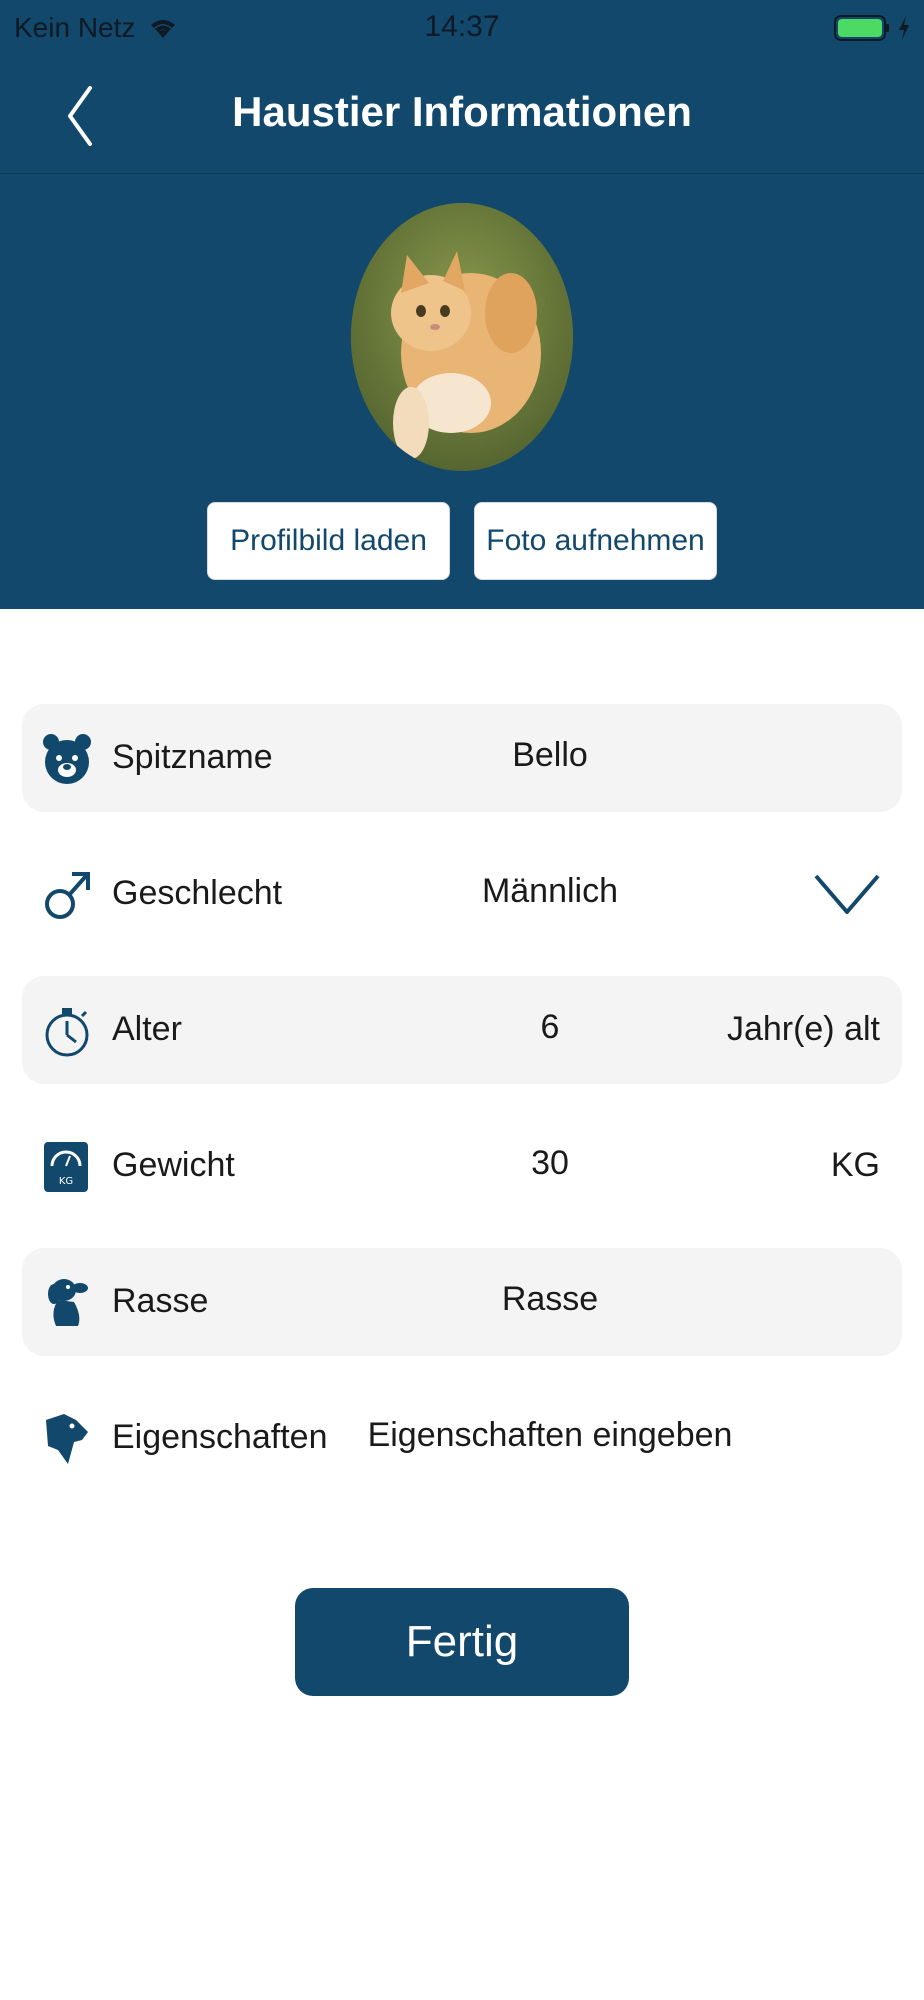 Image resolution: width=924 pixels, height=2000 pixels. Describe the element at coordinates (192, 757) in the screenshot. I see `field-label: Spitzname` at that location.